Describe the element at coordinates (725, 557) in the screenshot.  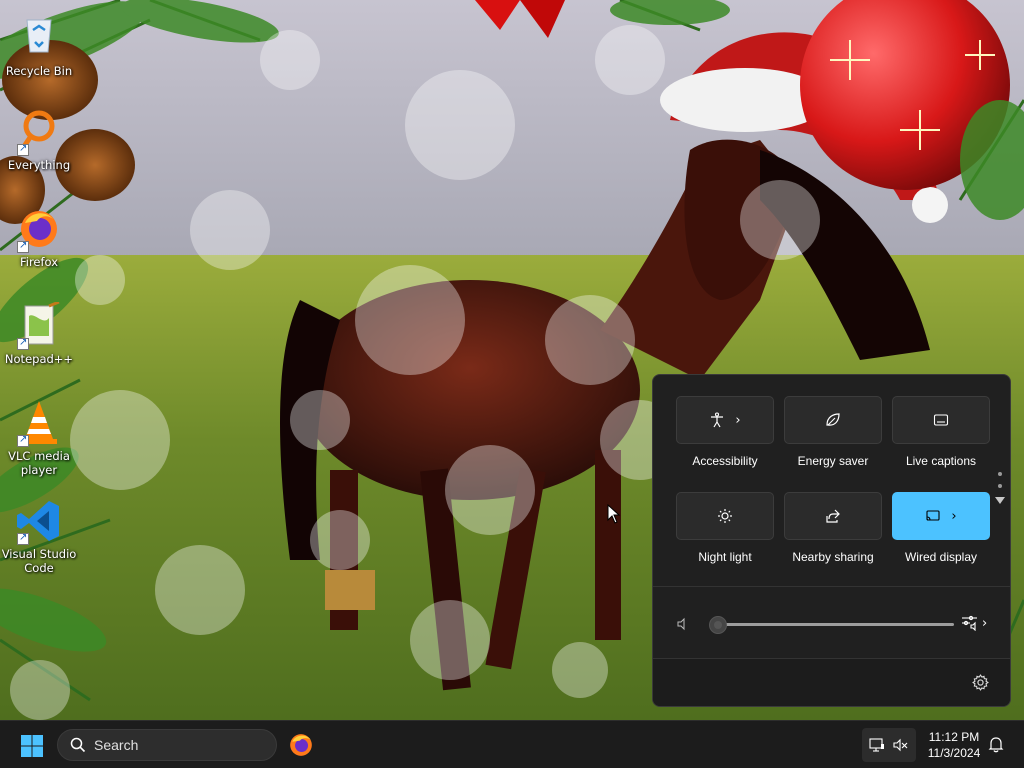
I see `tile-label: Night light` at that location.